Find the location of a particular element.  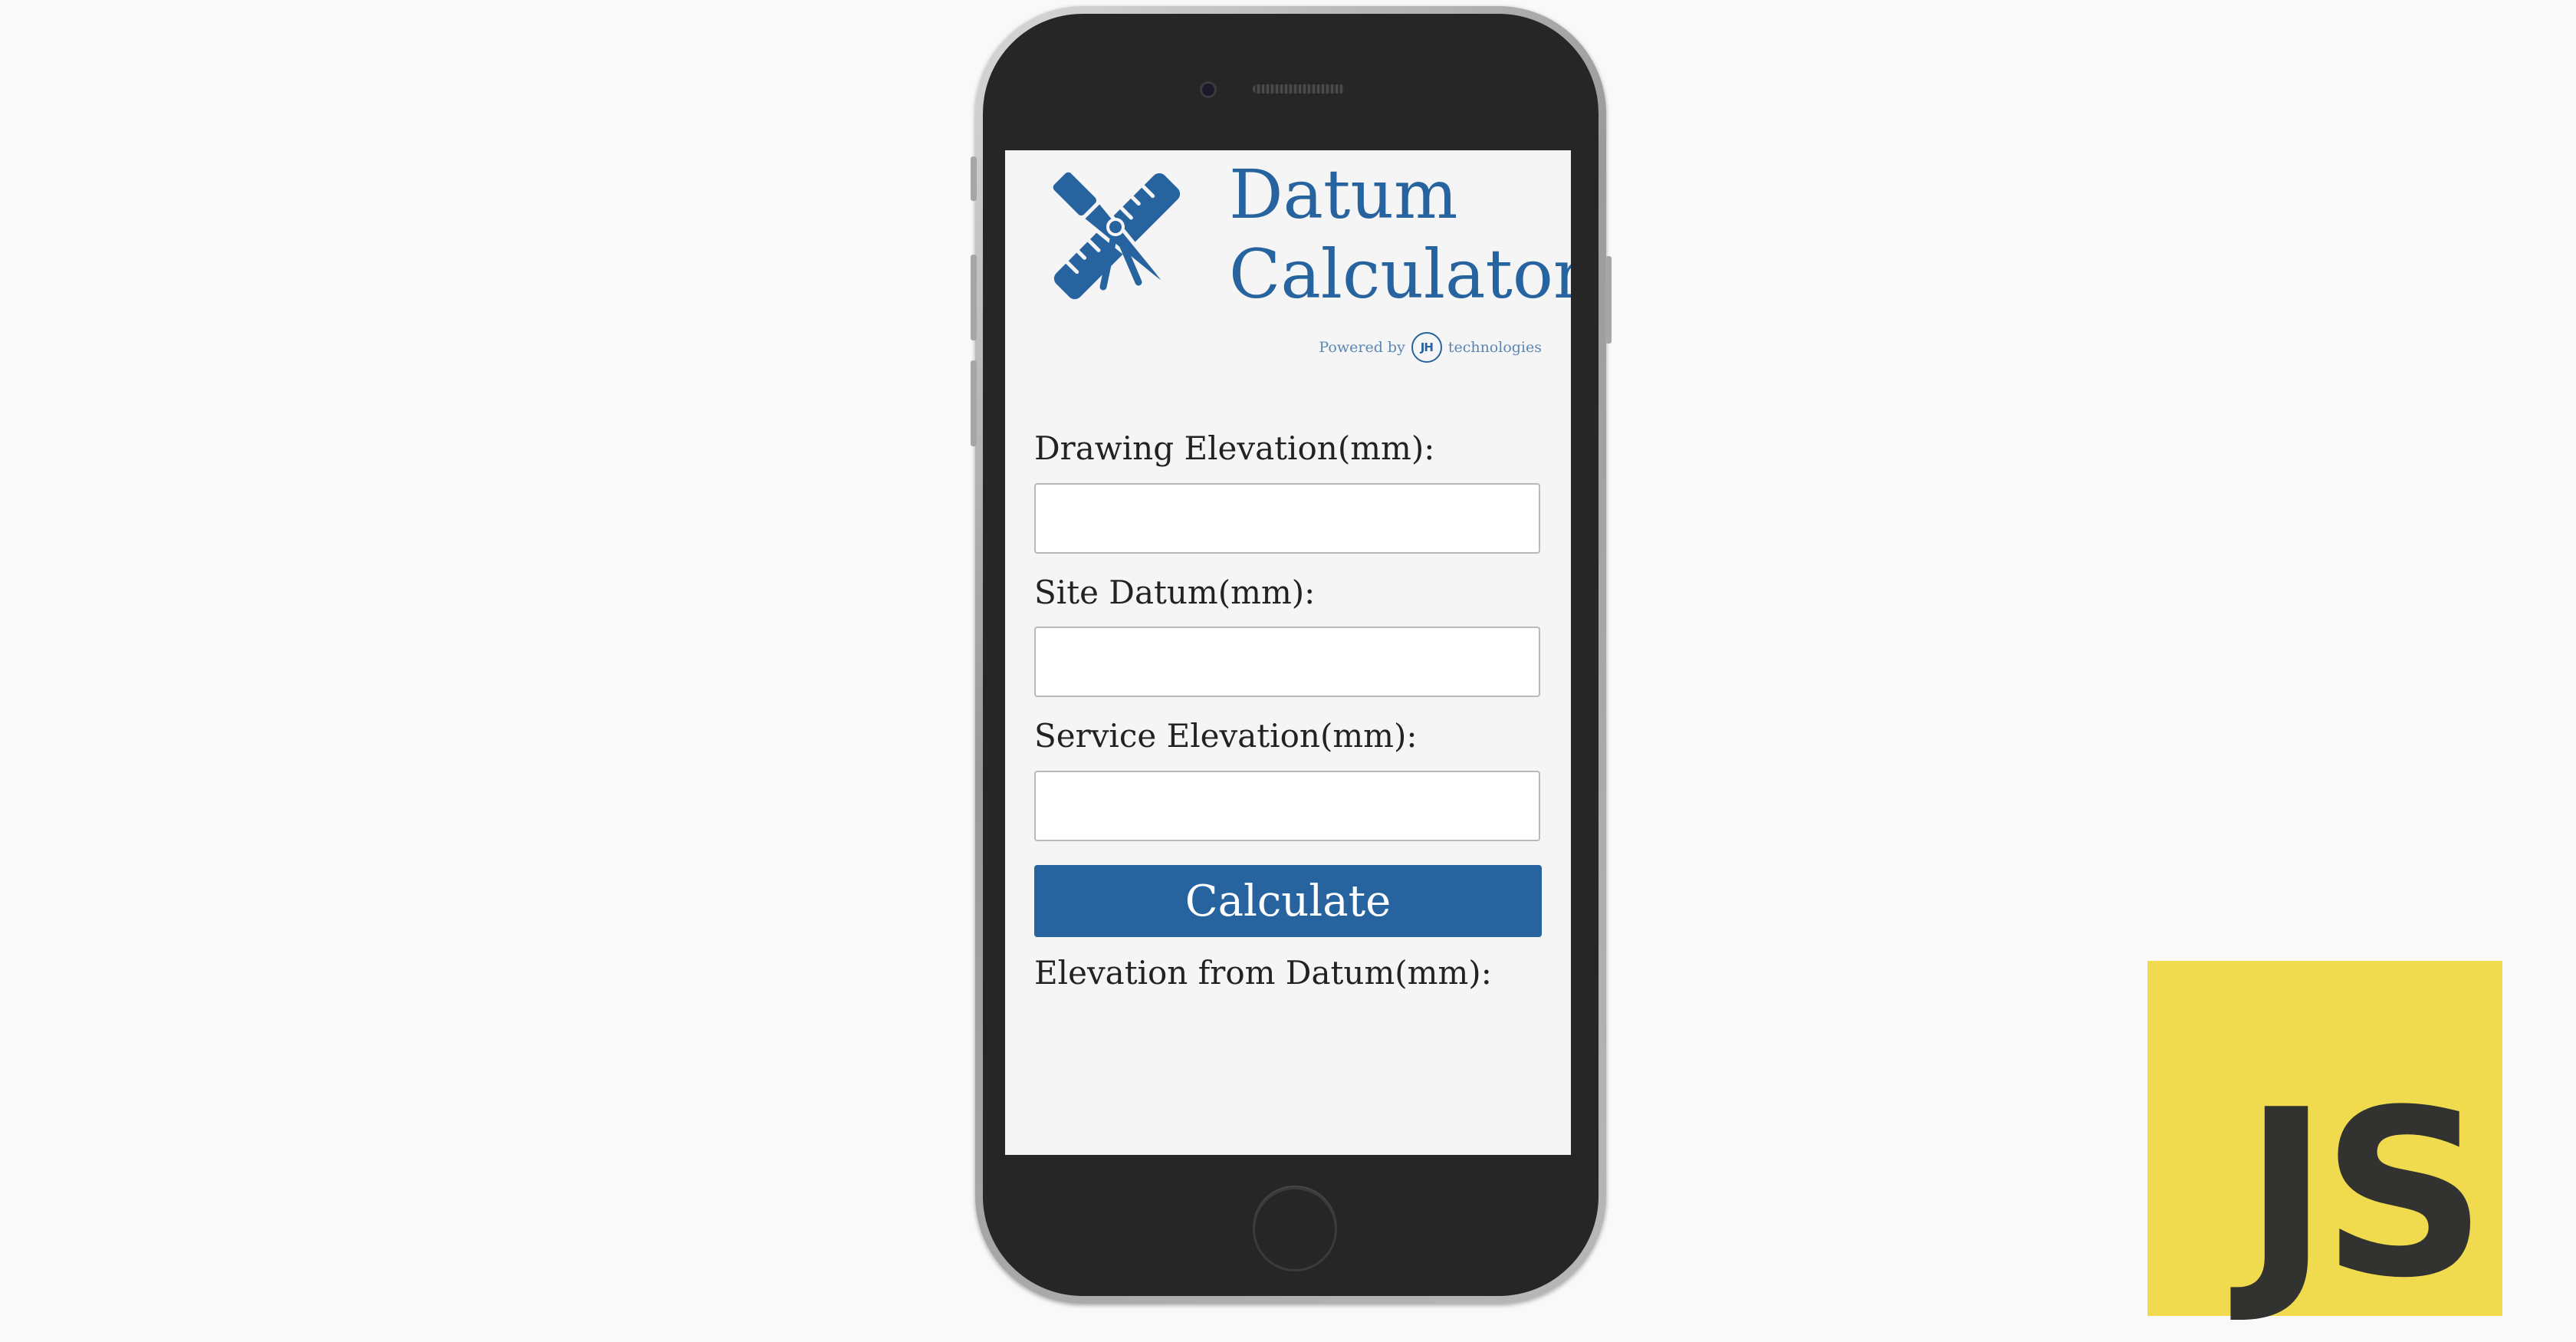

service-elevation-label: Service Elevation(mm): is located at coordinates (1226, 736).